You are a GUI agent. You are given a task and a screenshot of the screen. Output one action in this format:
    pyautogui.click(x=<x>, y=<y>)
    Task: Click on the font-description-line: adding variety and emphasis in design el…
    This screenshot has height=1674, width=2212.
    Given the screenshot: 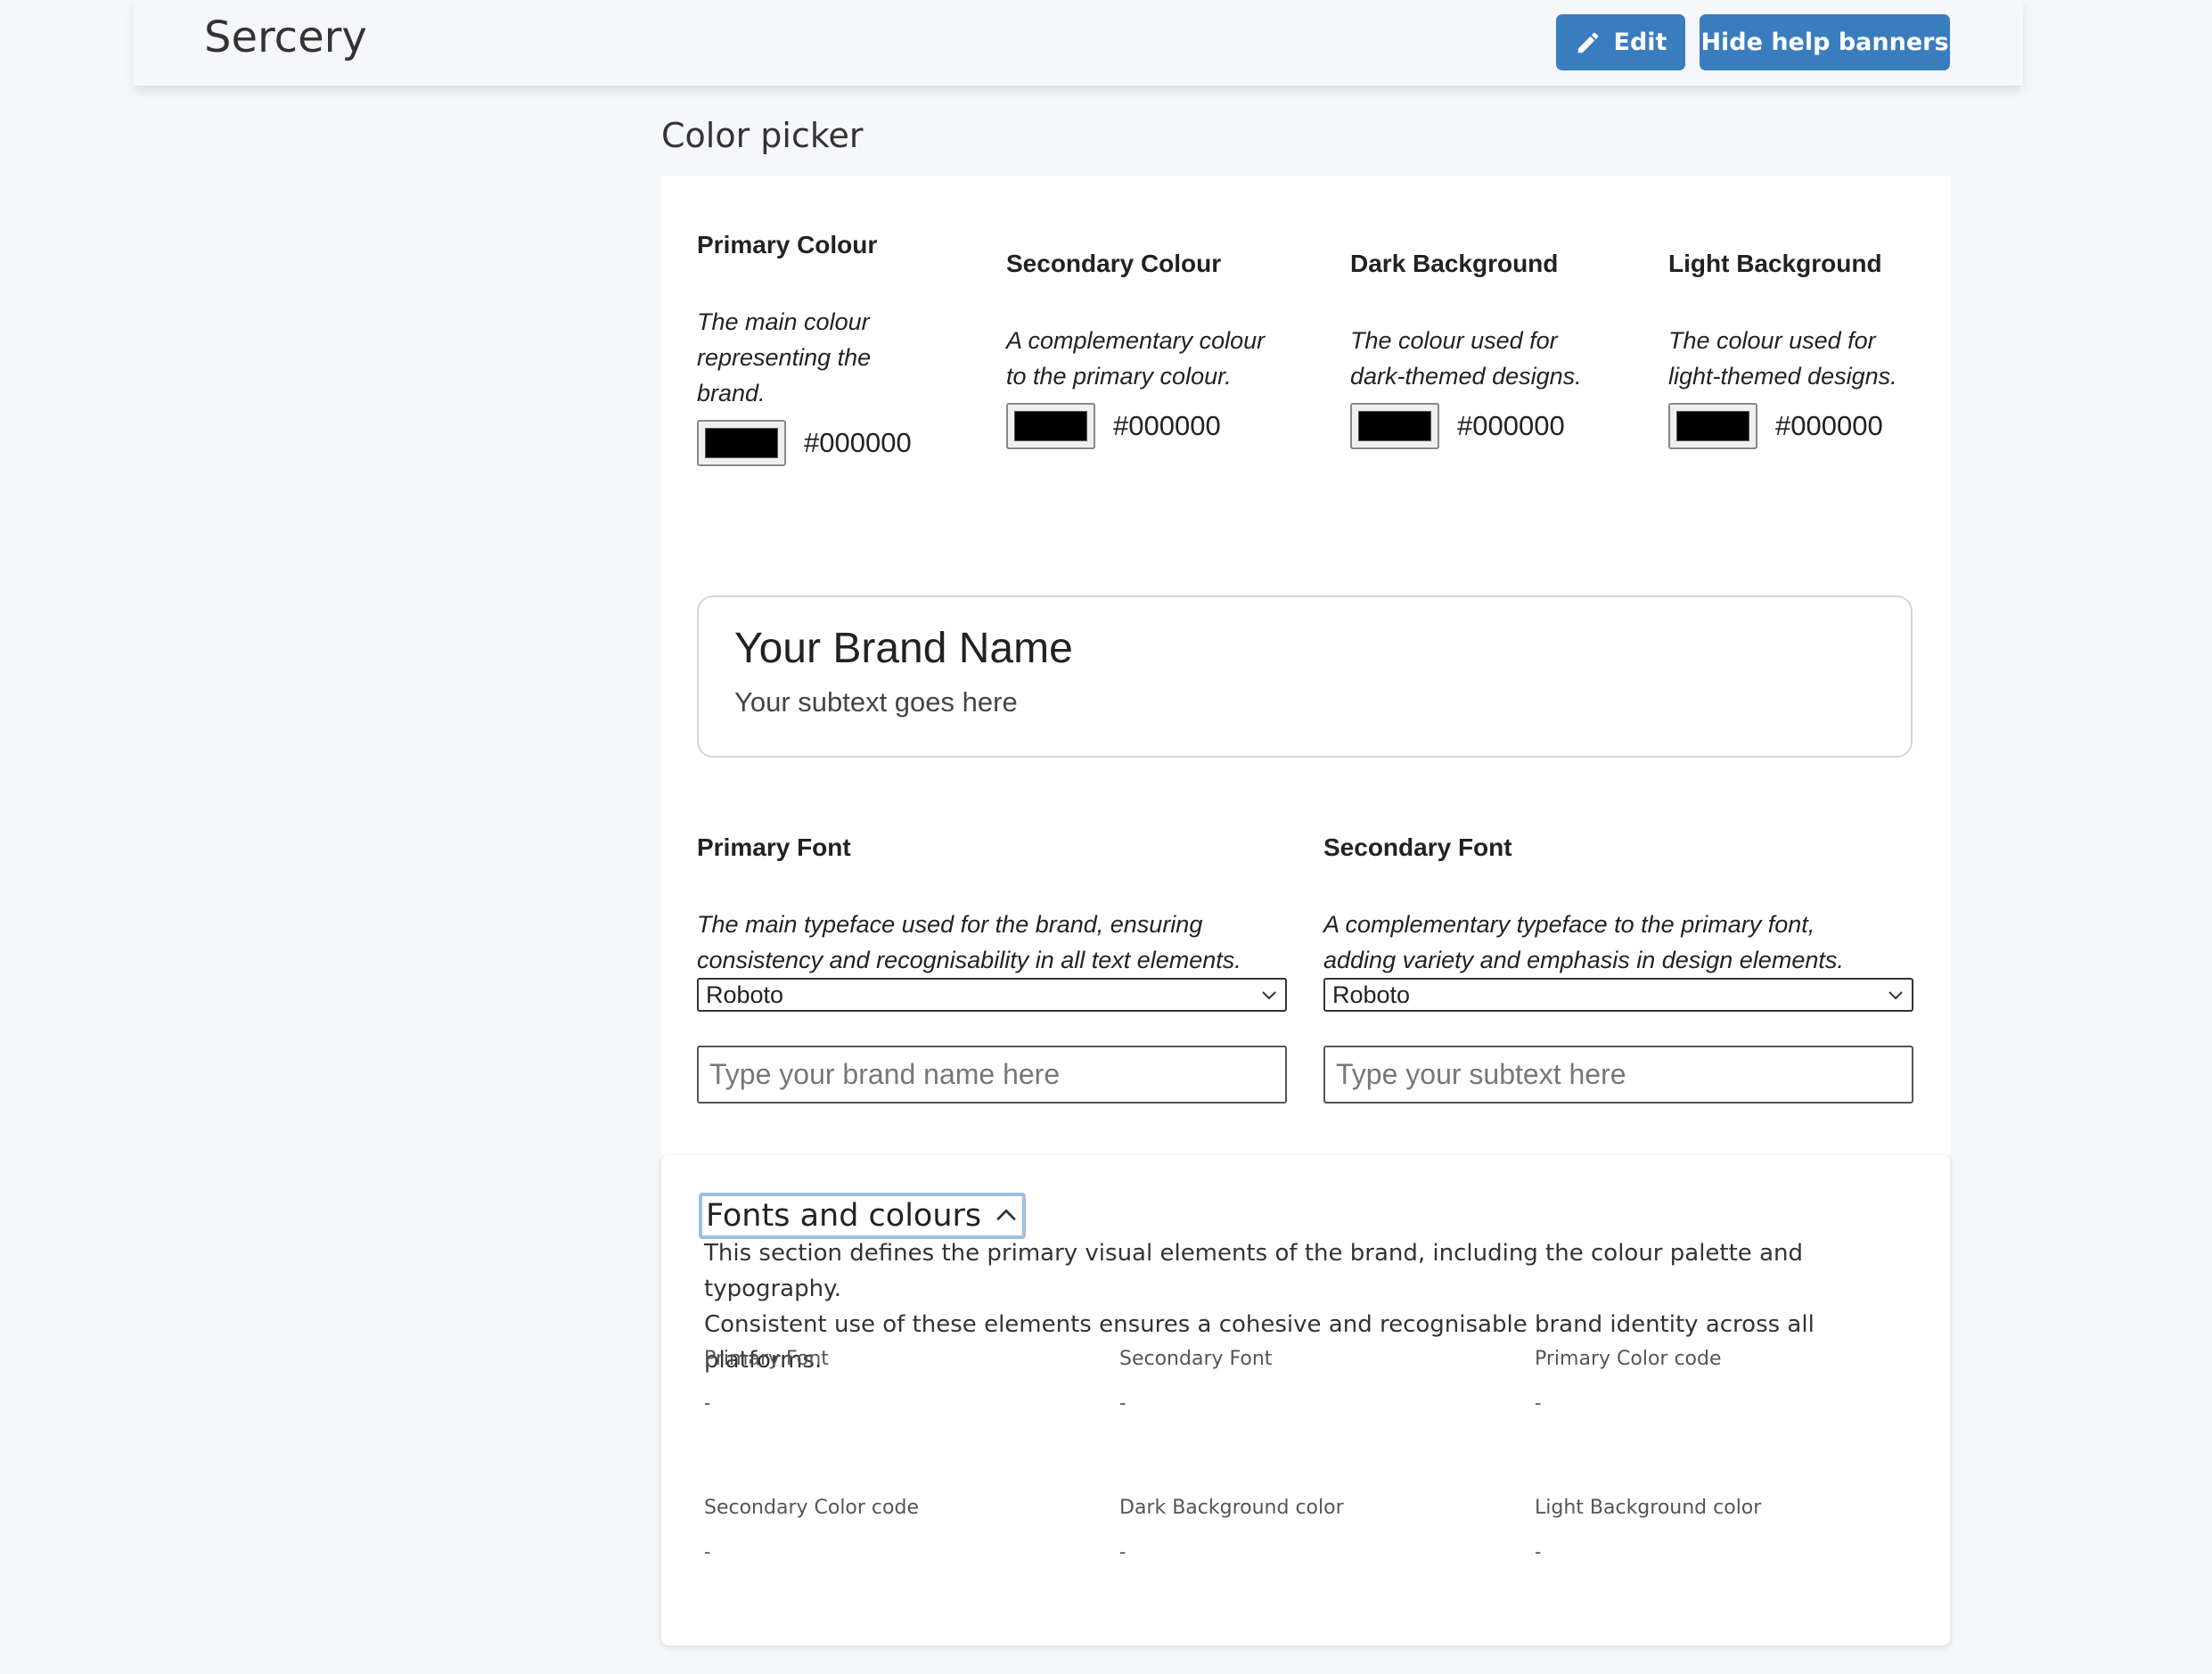 What is the action you would take?
    pyautogui.click(x=1583, y=960)
    